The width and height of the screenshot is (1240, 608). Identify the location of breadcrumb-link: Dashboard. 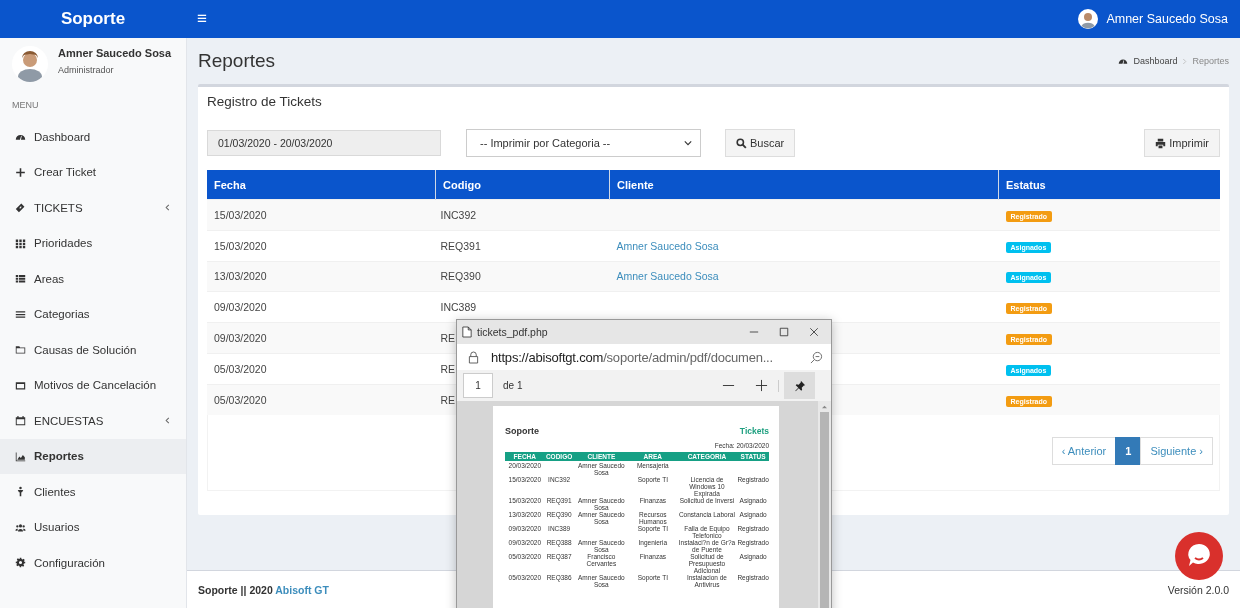
(1155, 61).